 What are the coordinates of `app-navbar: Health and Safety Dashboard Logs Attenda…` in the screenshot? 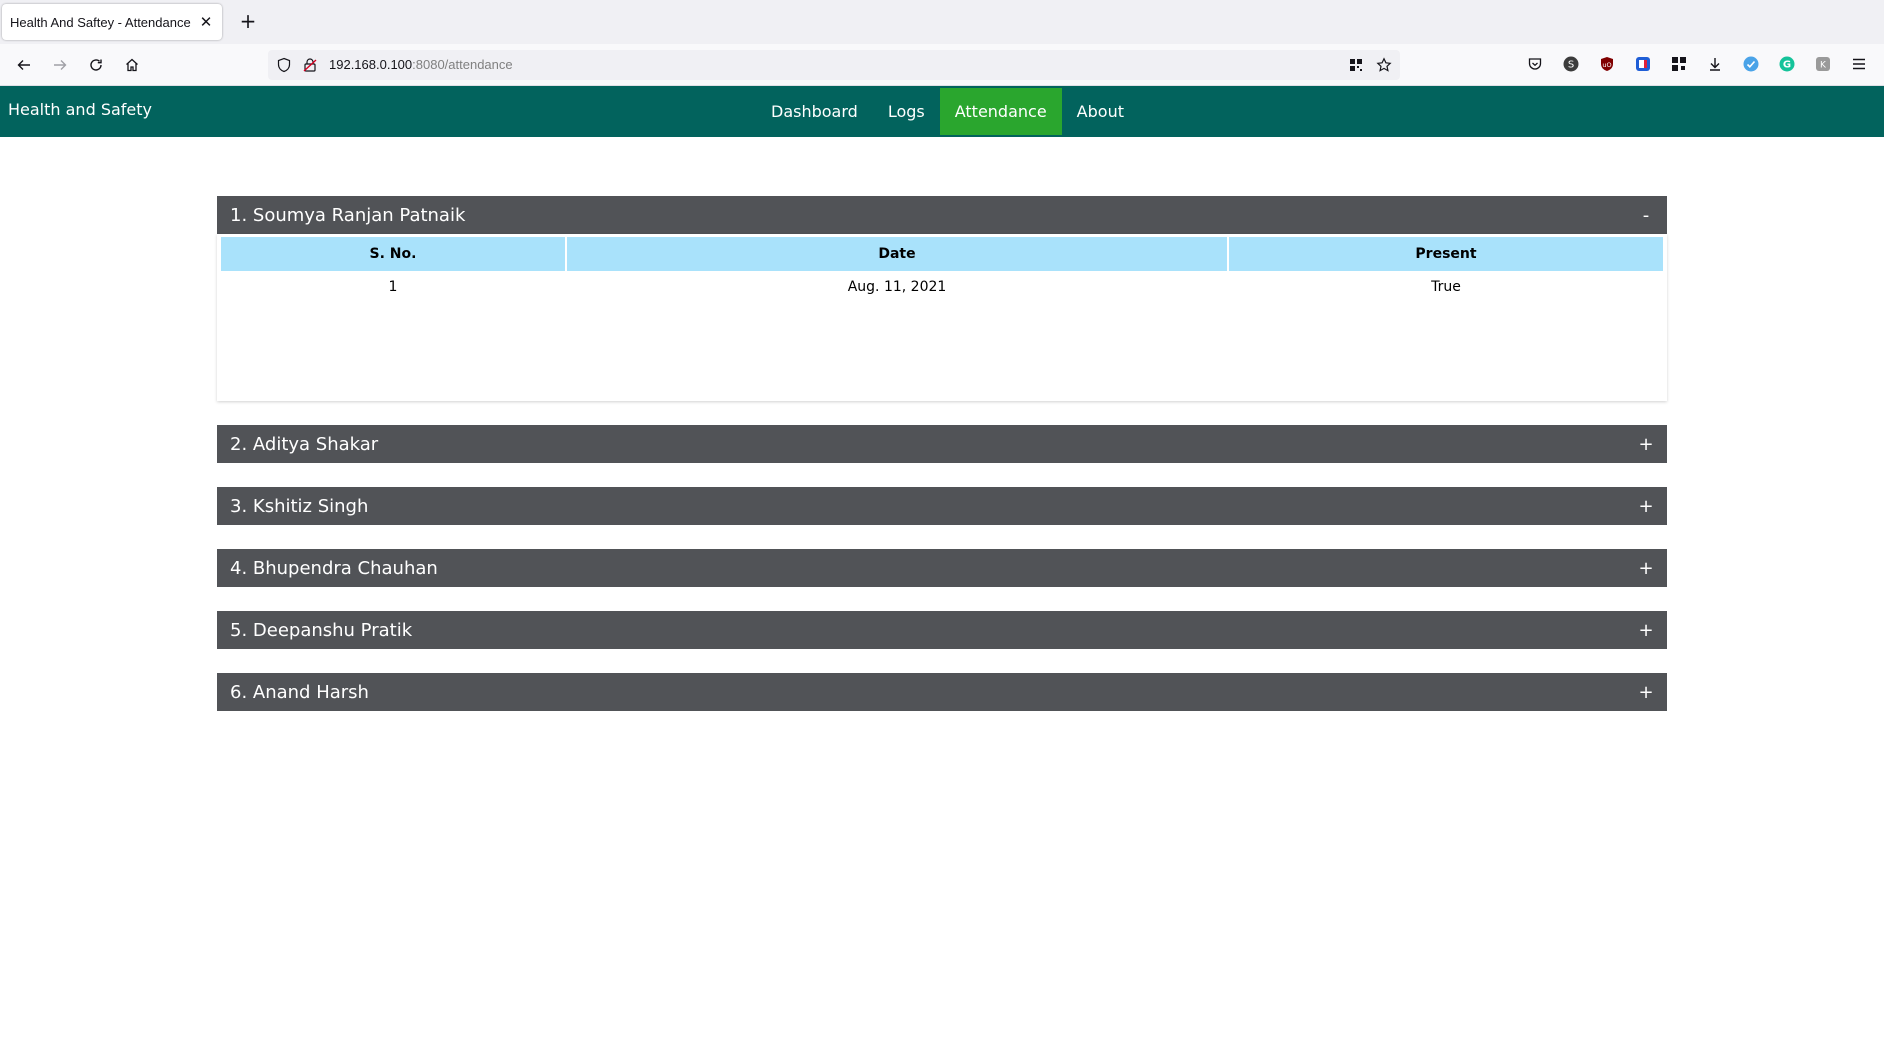 It's located at (942, 111).